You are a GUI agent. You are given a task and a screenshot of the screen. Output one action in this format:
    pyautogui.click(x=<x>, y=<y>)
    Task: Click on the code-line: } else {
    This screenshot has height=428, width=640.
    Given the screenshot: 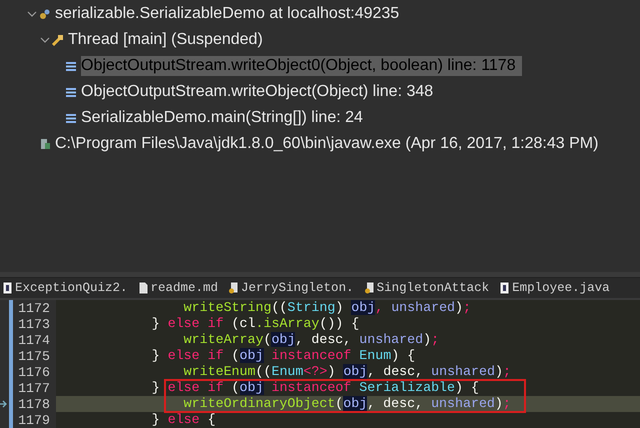 What is the action you would take?
    pyautogui.click(x=183, y=420)
    